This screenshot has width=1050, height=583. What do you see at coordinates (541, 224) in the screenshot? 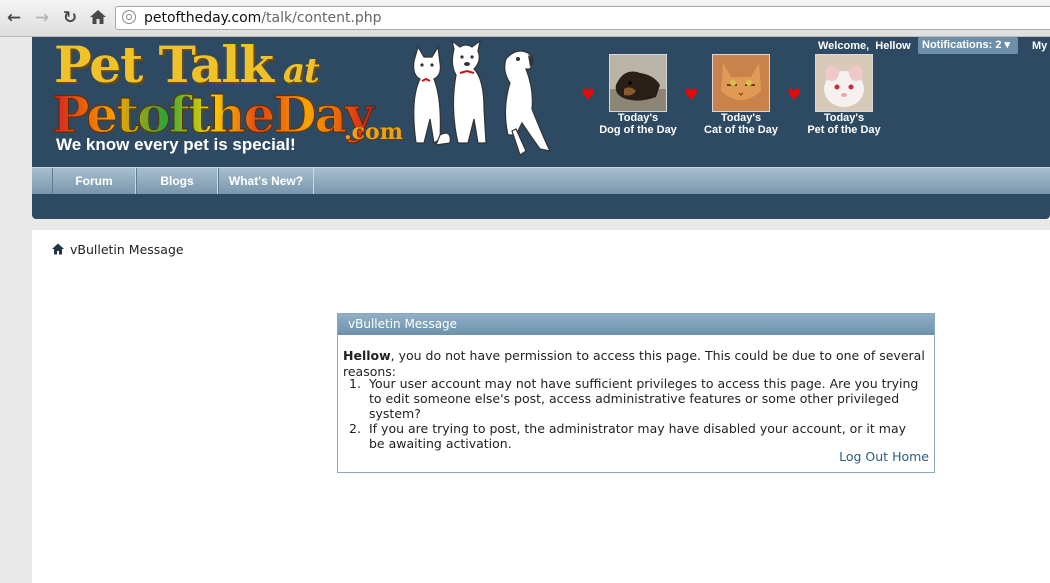
I see `header-gap` at bounding box center [541, 224].